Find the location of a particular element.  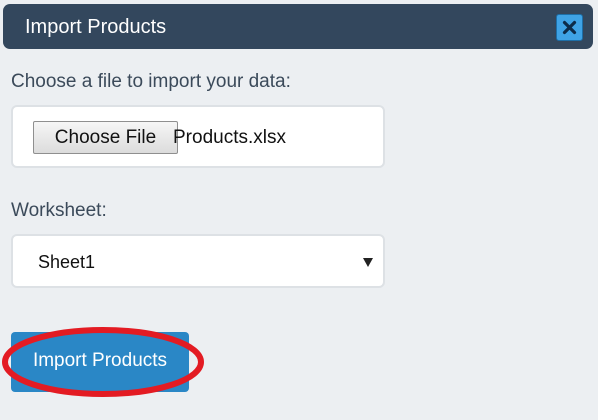

selected-file-name: Products.xlsx is located at coordinates (229, 137).